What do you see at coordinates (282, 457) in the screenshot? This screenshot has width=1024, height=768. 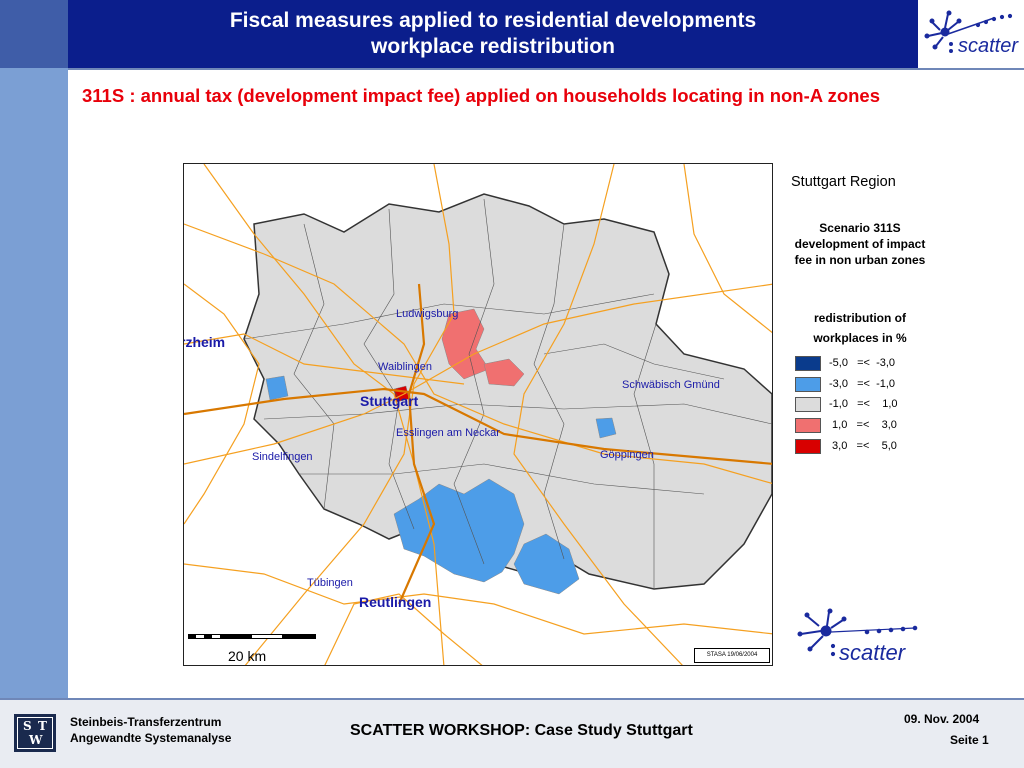 I see `city-label-sindelfingen: Sindelfingen` at bounding box center [282, 457].